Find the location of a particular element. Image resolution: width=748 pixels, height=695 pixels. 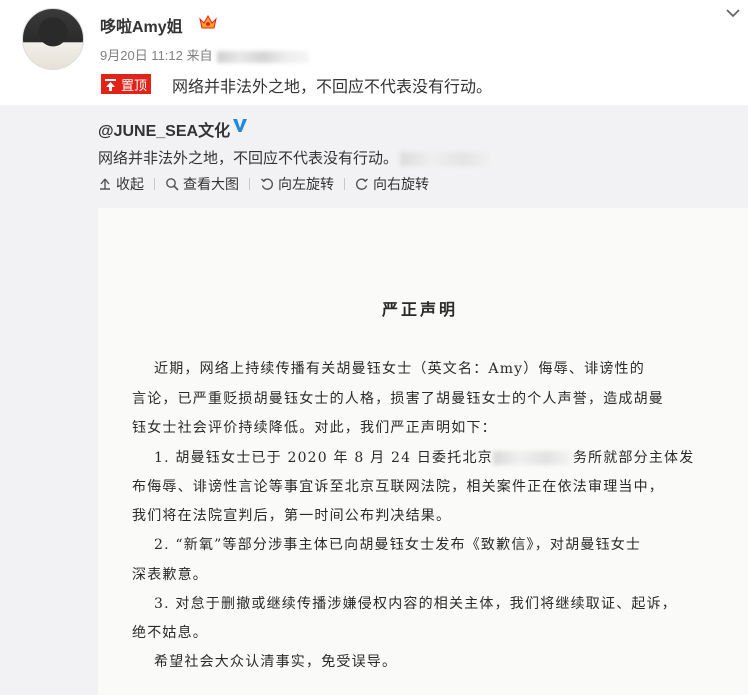

collapse-icon is located at coordinates (105, 184).